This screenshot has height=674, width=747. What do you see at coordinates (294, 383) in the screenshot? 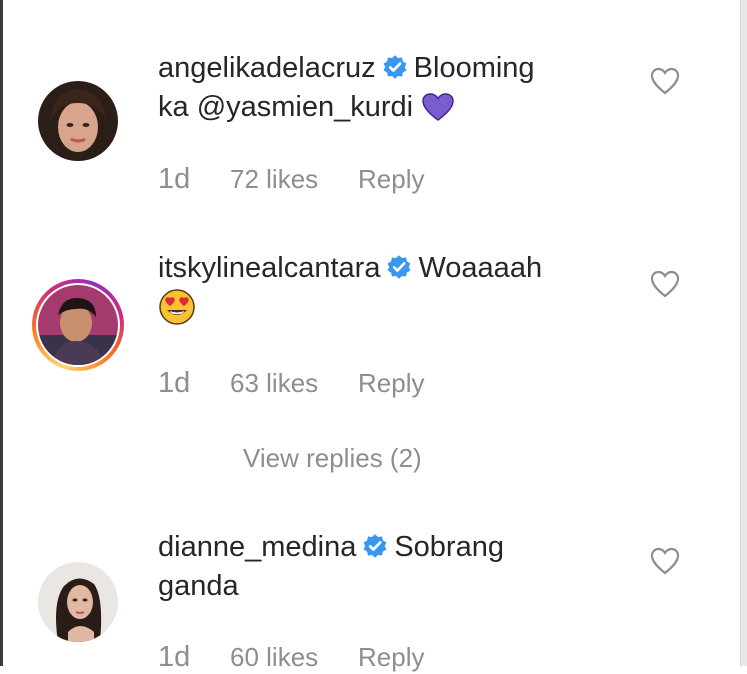
I see `comment-likes: 63 likes` at bounding box center [294, 383].